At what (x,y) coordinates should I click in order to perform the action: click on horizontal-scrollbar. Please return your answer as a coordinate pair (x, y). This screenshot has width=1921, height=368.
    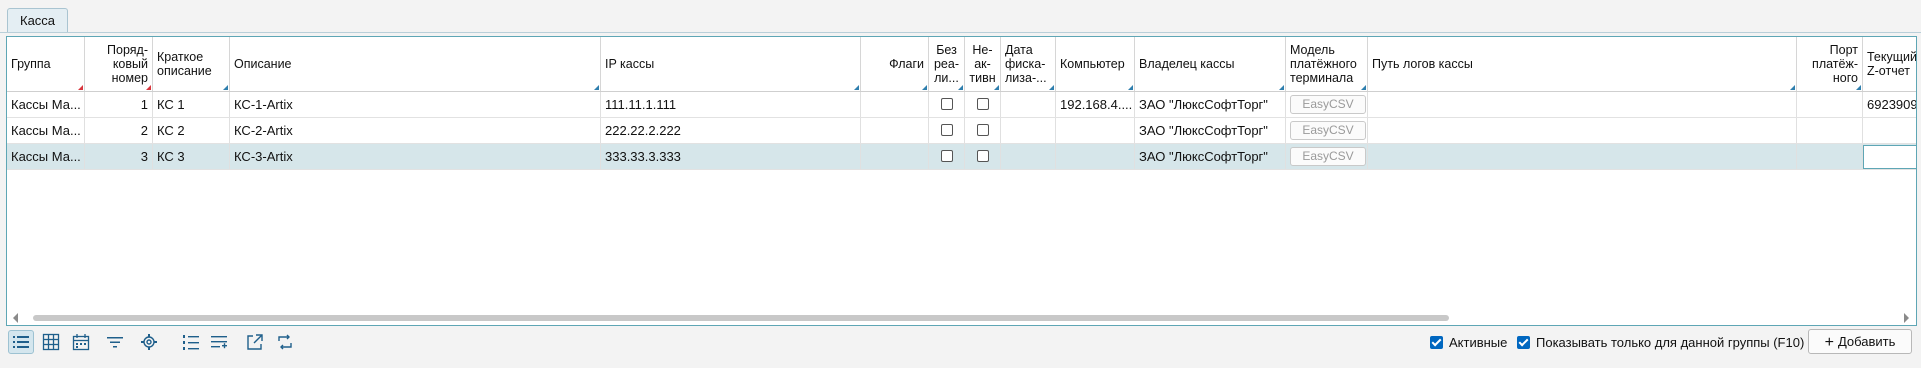
    Looking at the image, I should click on (961, 318).